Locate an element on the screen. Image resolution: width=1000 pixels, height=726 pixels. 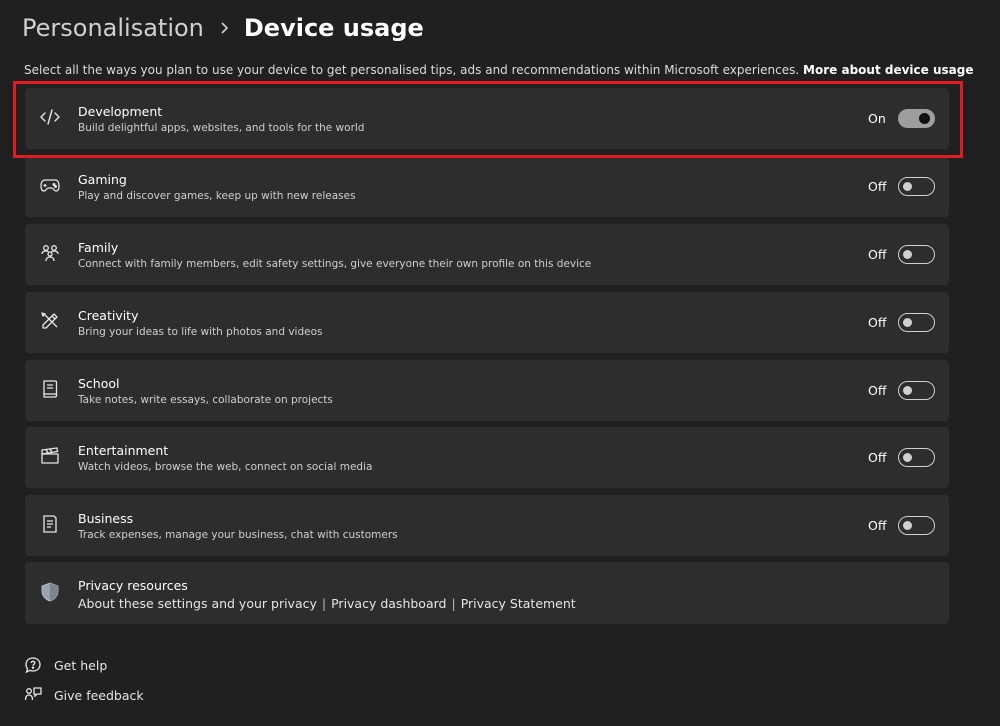
brush-pencil-icon is located at coordinates (50, 321).